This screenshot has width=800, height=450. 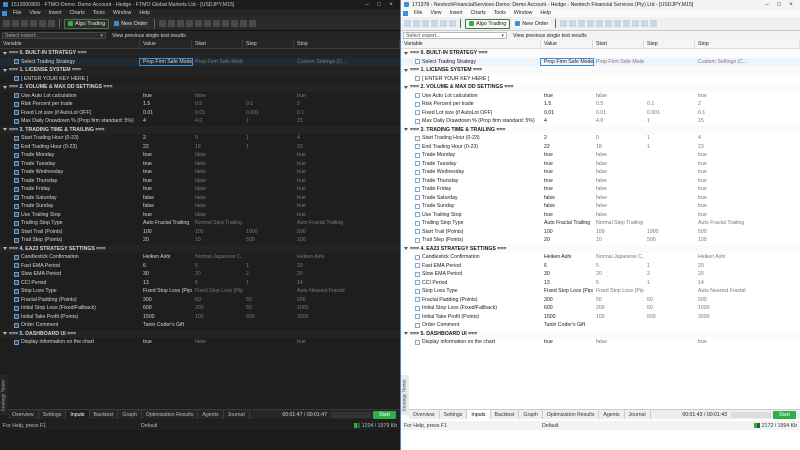 What do you see at coordinates (669, 113) in the screenshot?
I see `step-cell: 0.001` at bounding box center [669, 113].